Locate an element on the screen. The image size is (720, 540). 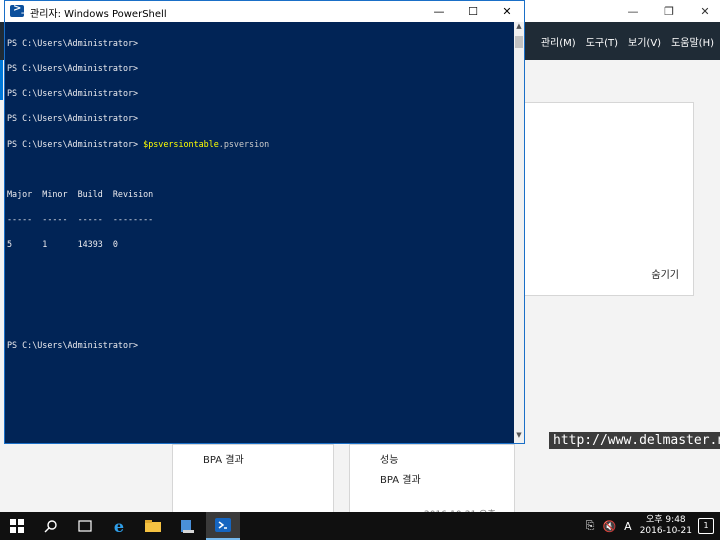
table-row: 5 1 14393 0 is located at coordinates (62, 244).